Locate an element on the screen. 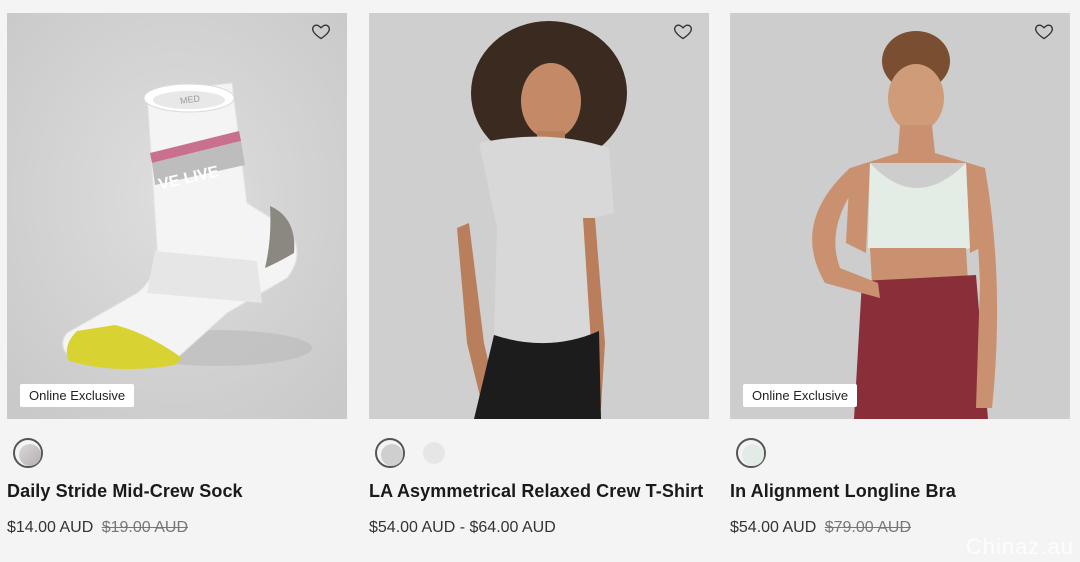 This screenshot has width=1080, height=562. original-price: $19.00 AUD is located at coordinates (145, 527).